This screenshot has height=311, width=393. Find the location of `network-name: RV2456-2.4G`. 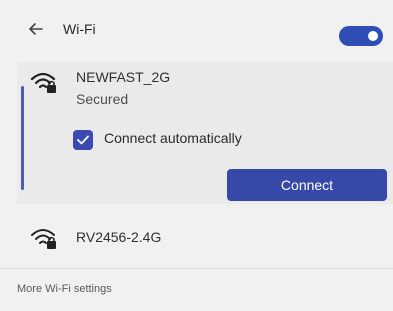

network-name: RV2456-2.4G is located at coordinates (119, 237).